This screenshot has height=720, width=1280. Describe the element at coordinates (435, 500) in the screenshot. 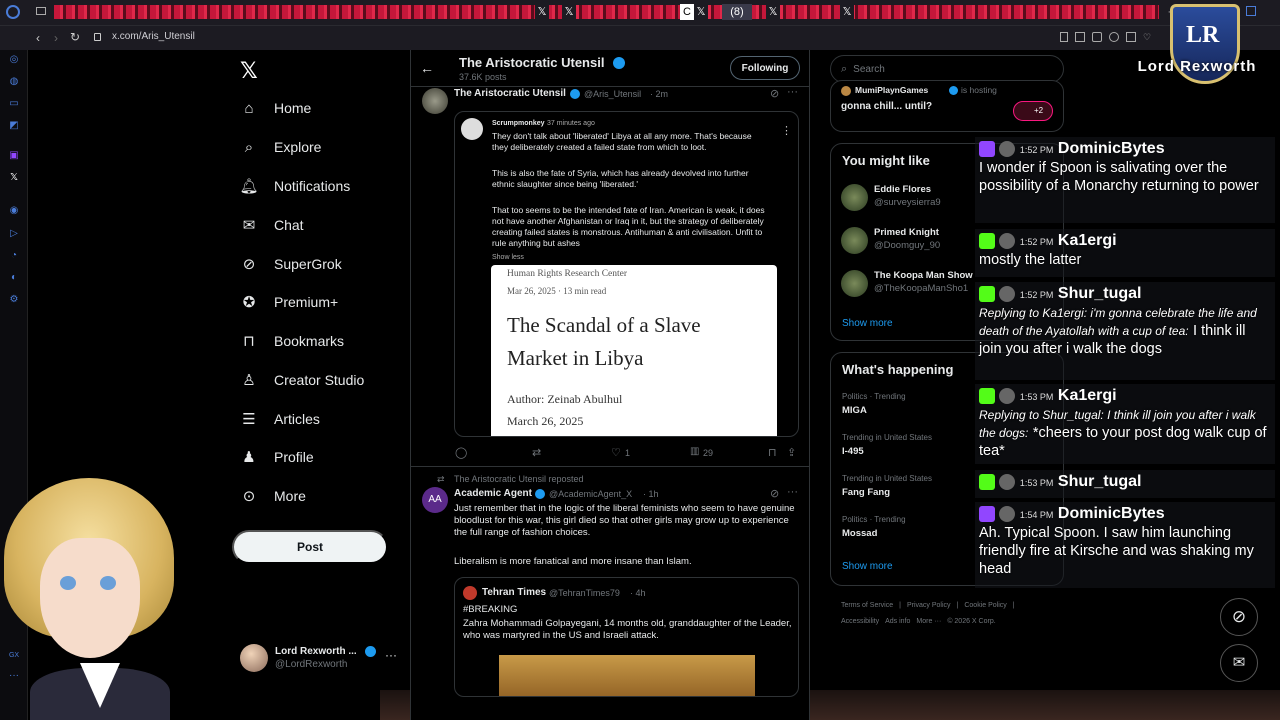

I see `avatar: AA` at that location.